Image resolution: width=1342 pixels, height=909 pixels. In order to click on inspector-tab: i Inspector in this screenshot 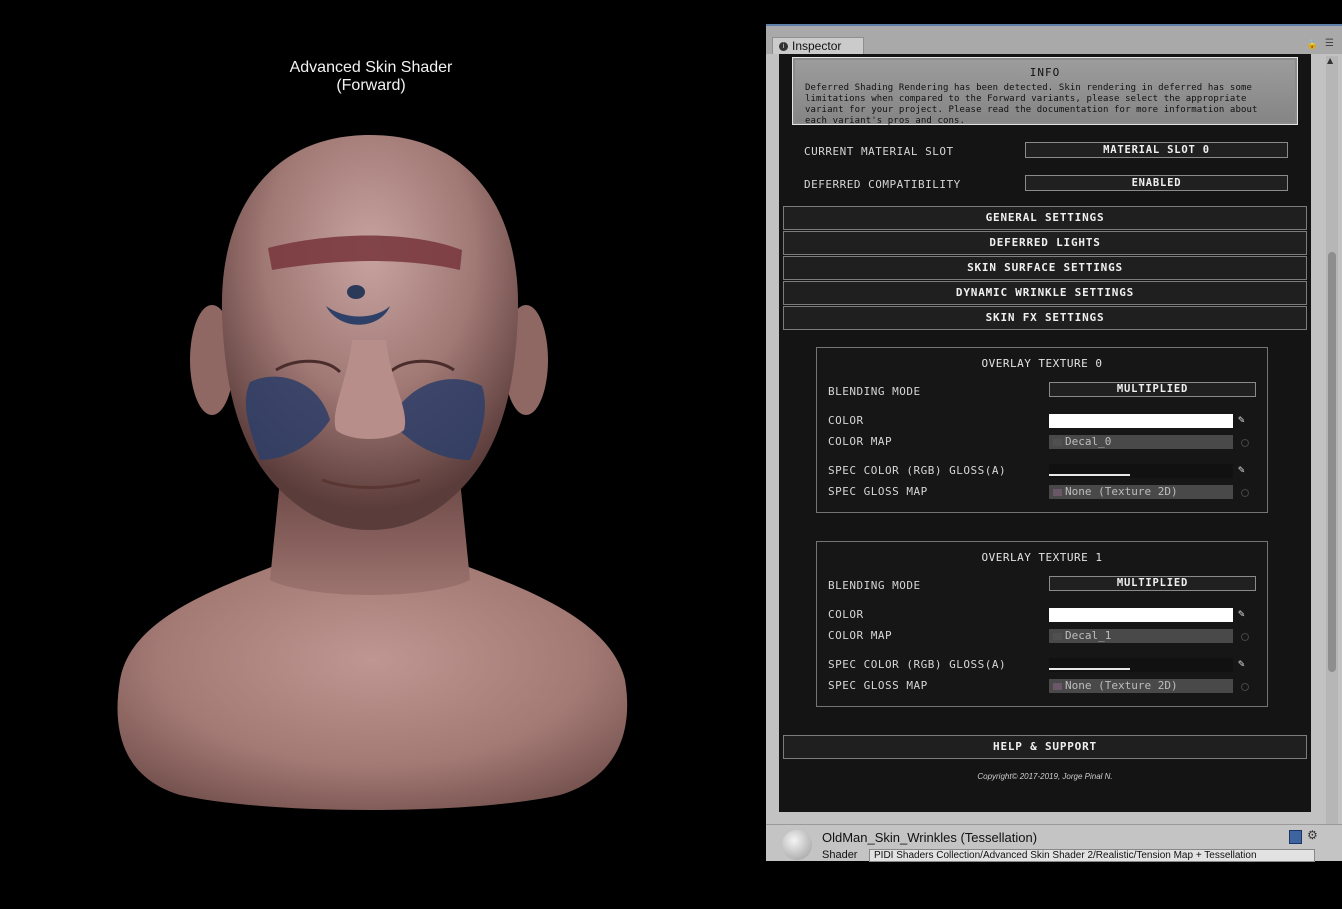, I will do `click(818, 45)`.